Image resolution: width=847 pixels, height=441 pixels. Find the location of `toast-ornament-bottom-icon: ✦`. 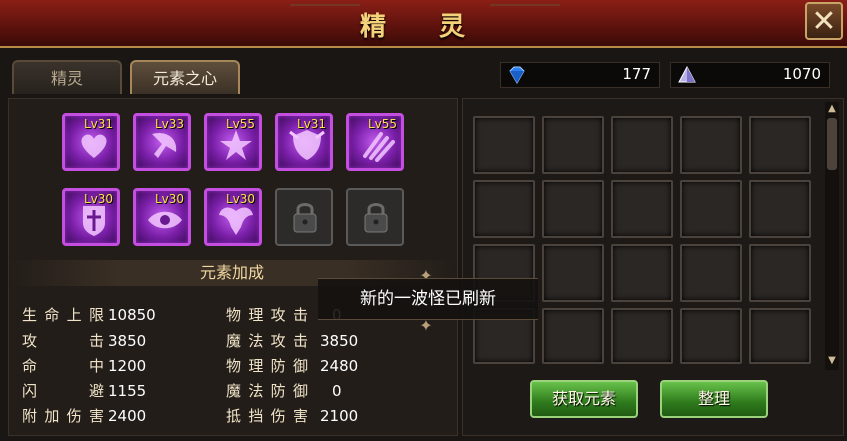

toast-ornament-bottom-icon: ✦ is located at coordinates (426, 325).